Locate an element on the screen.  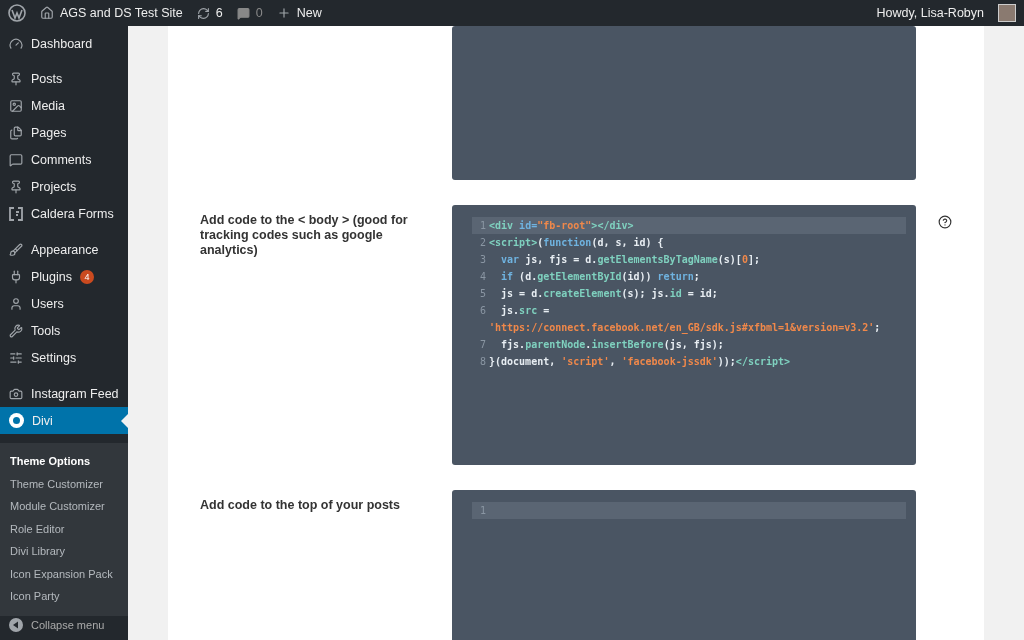
plug-icon is located at coordinates (16, 276).